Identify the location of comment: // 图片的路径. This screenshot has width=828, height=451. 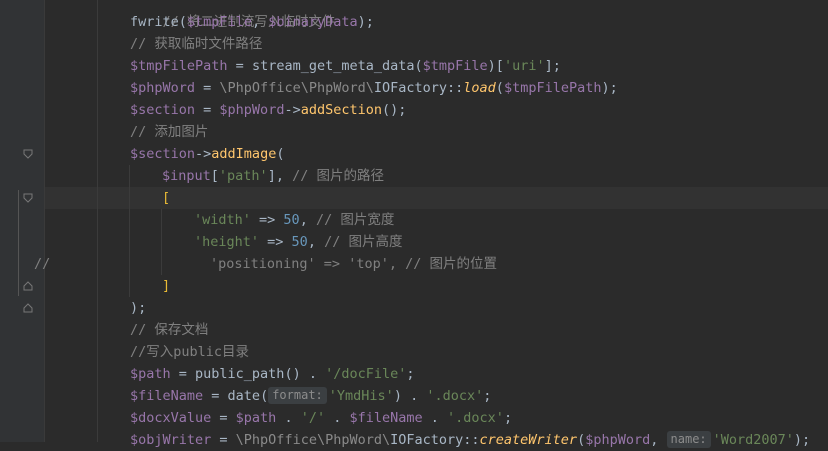
(338, 176).